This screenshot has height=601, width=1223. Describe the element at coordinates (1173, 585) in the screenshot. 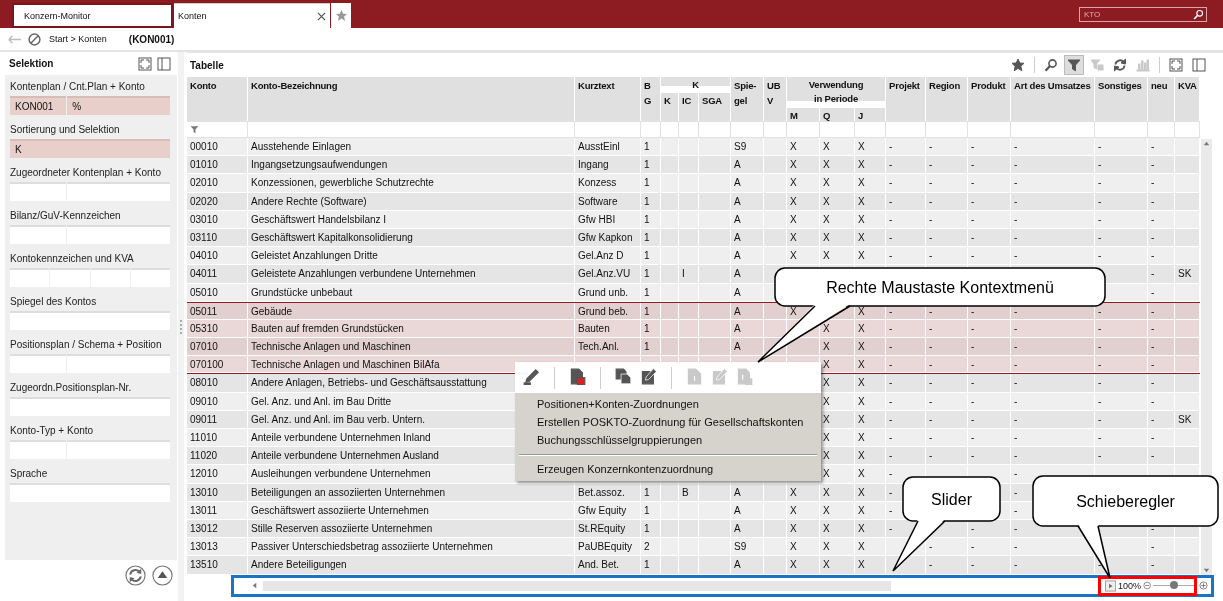

I see `slider-thumb` at that location.